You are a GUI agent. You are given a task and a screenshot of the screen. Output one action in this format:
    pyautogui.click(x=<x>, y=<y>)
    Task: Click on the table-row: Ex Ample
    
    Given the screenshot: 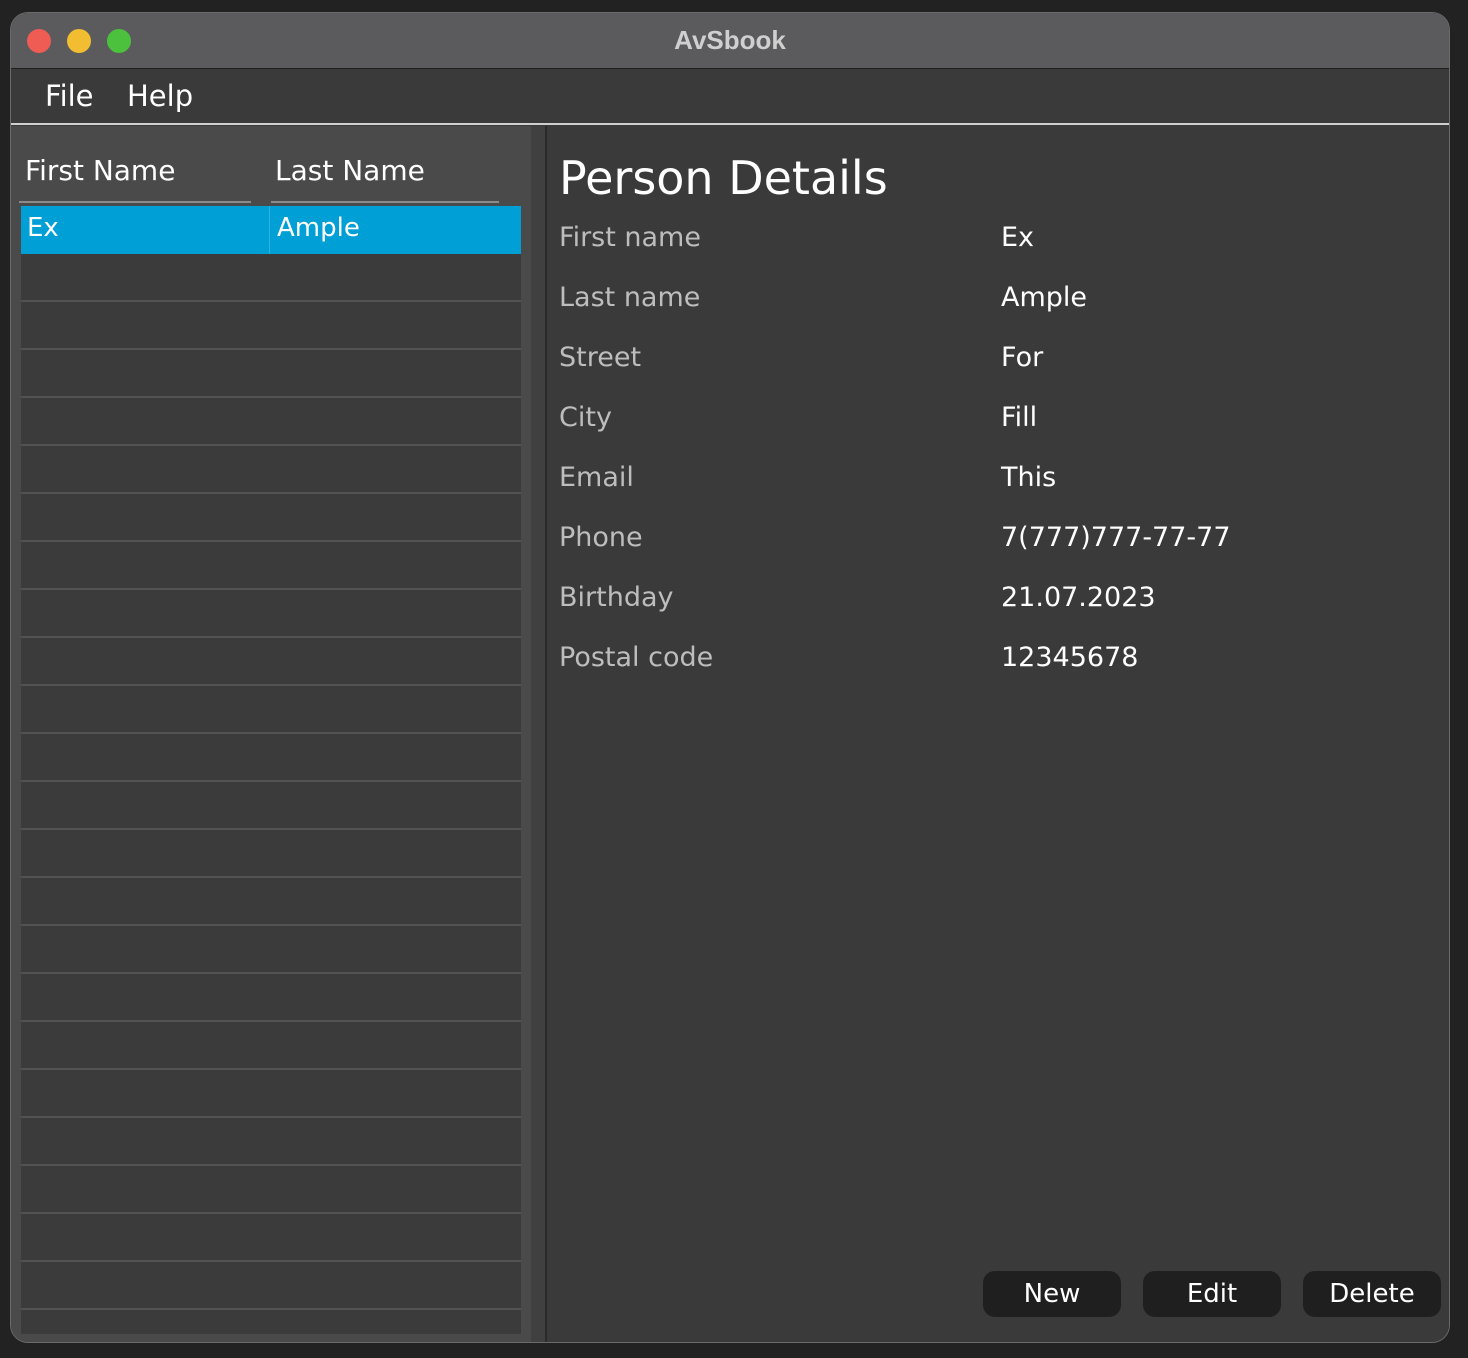 What is the action you would take?
    pyautogui.click(x=271, y=230)
    